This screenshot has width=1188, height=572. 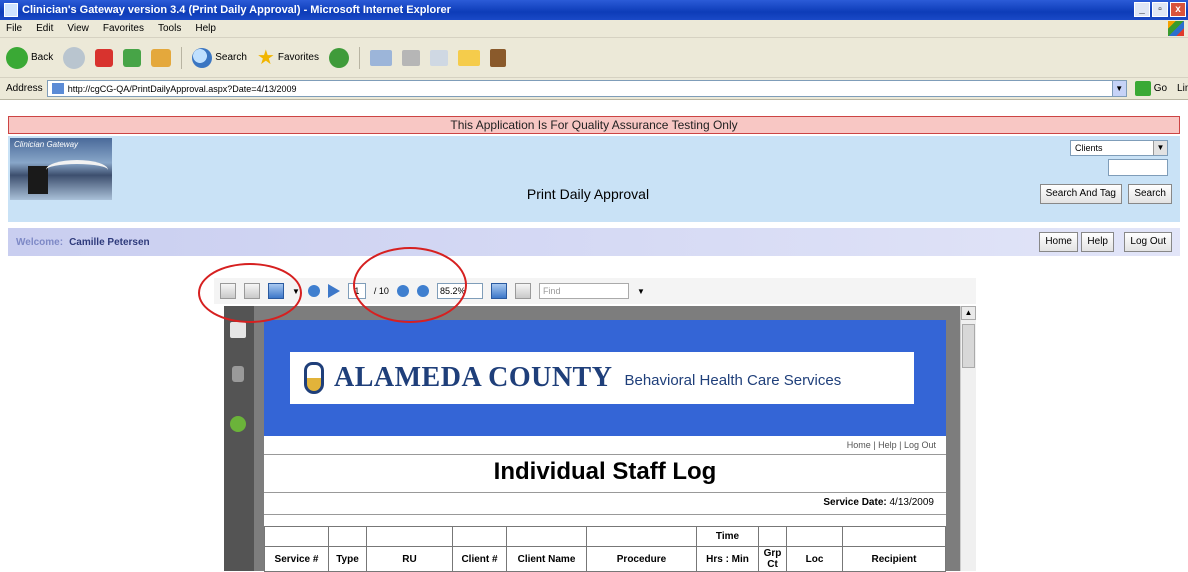 I want to click on service-date: Service Date: 4/13/2009, so click(x=878, y=502).